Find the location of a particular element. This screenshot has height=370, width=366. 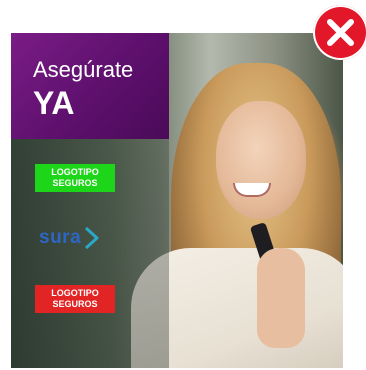

sura-logo: sura is located at coordinates (69, 238).